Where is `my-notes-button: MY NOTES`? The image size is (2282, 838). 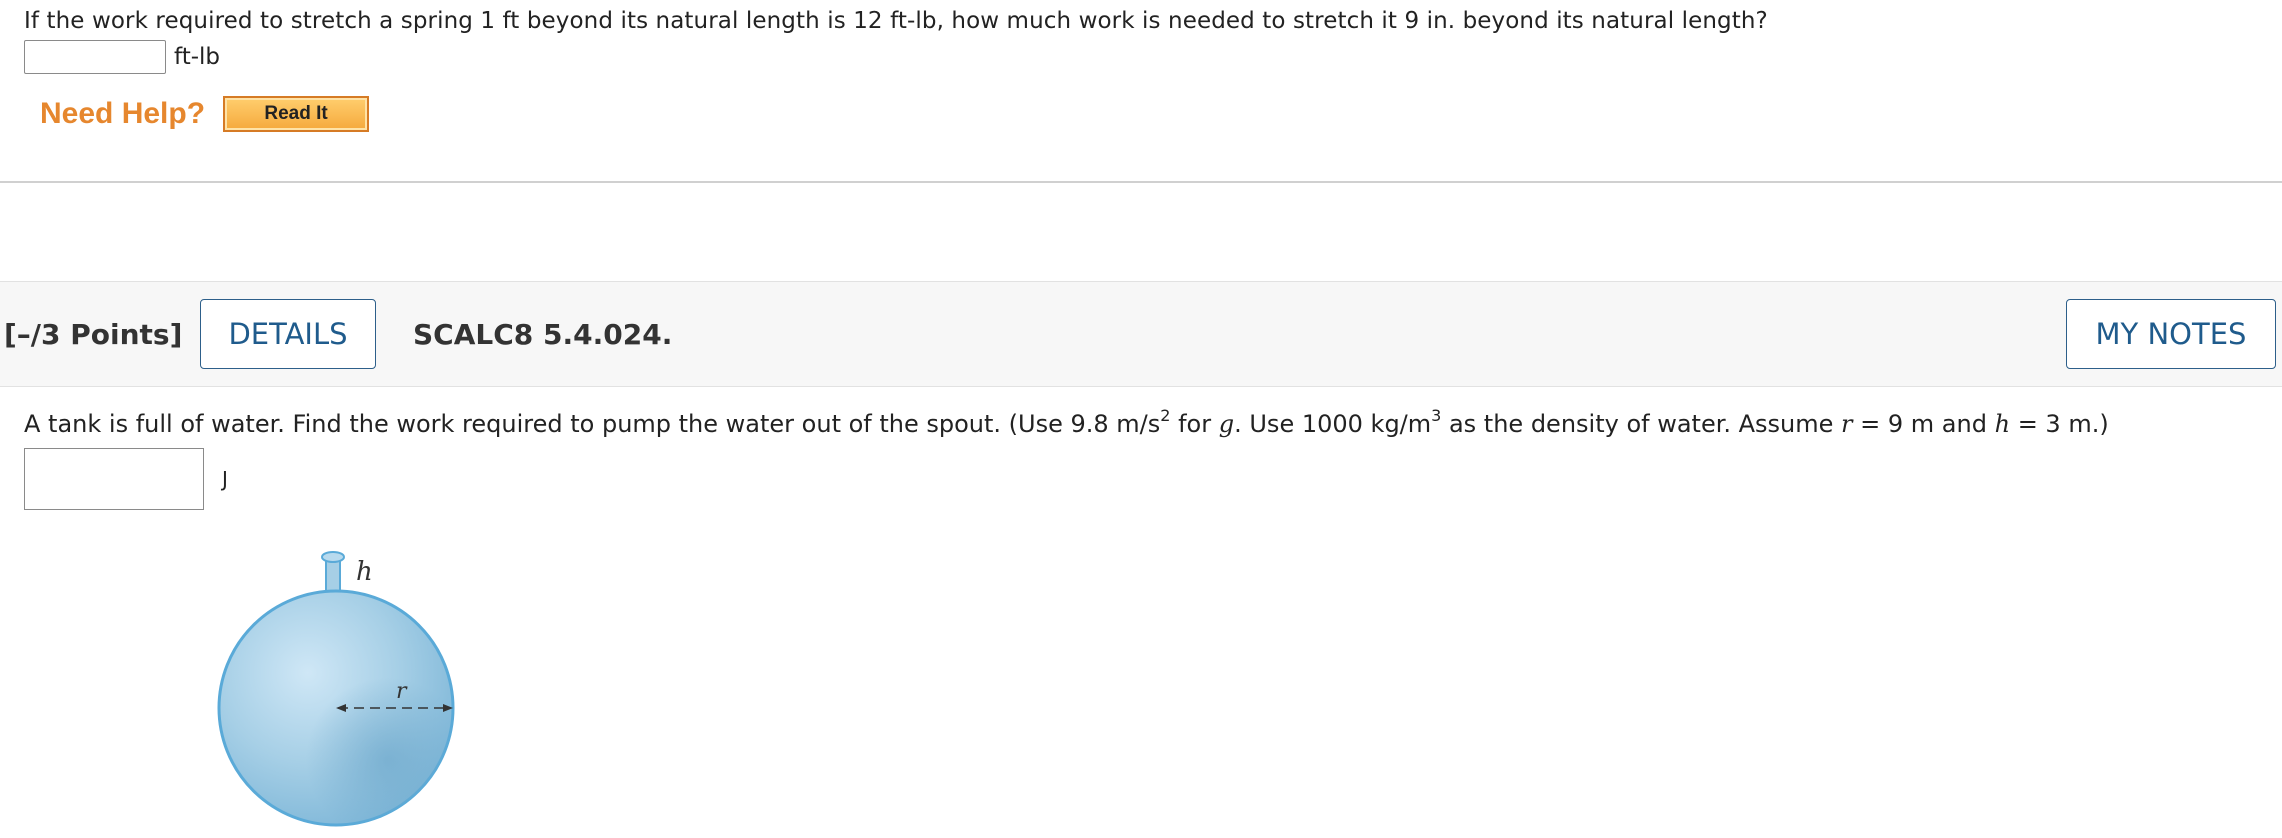 my-notes-button: MY NOTES is located at coordinates (2171, 334).